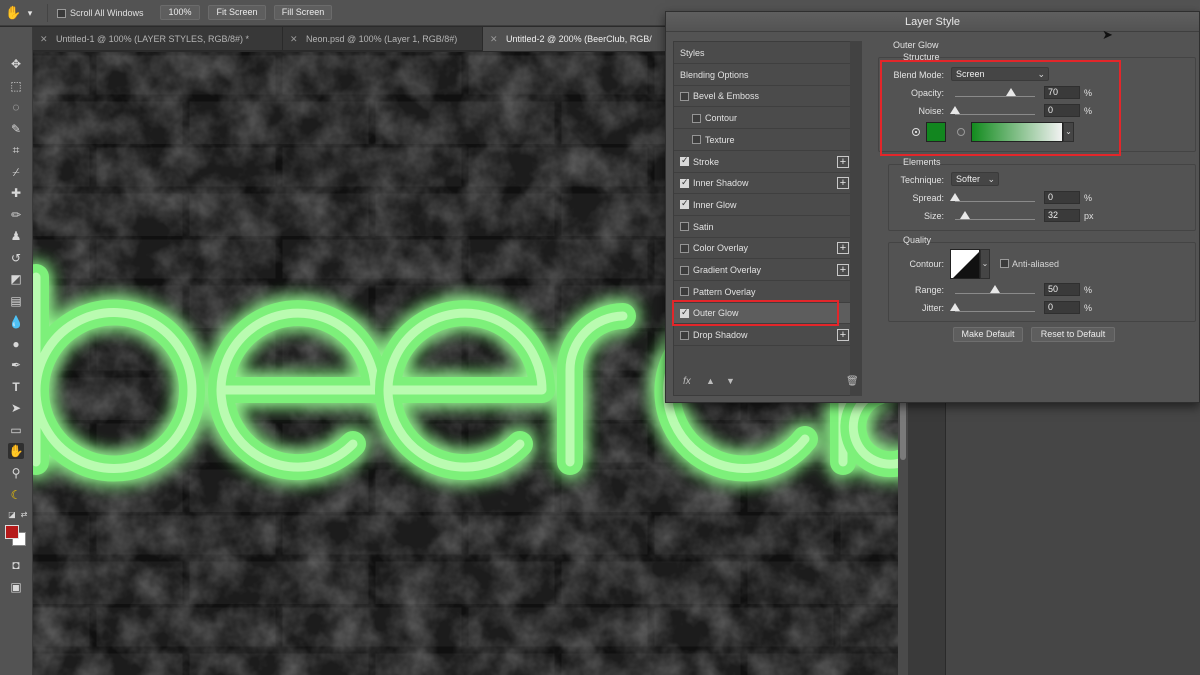  What do you see at coordinates (710, 381) in the screenshot?
I see `move-up-icon: ▲` at bounding box center [710, 381].